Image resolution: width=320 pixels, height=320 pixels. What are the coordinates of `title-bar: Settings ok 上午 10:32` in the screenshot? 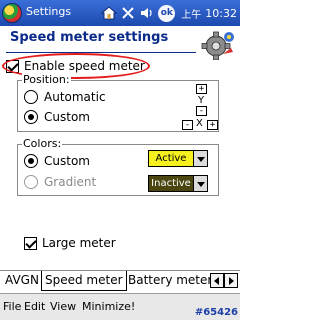 It's located at (120, 13).